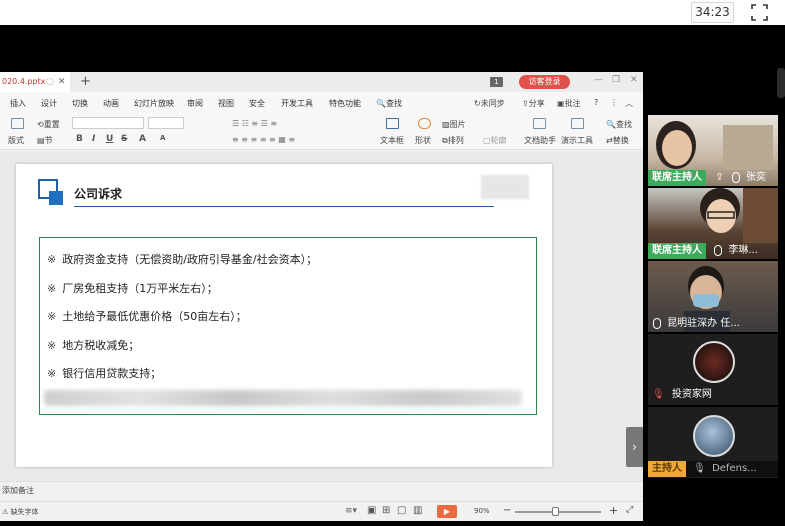  Describe the element at coordinates (142, 139) in the screenshot. I see `font-color-button: A` at that location.